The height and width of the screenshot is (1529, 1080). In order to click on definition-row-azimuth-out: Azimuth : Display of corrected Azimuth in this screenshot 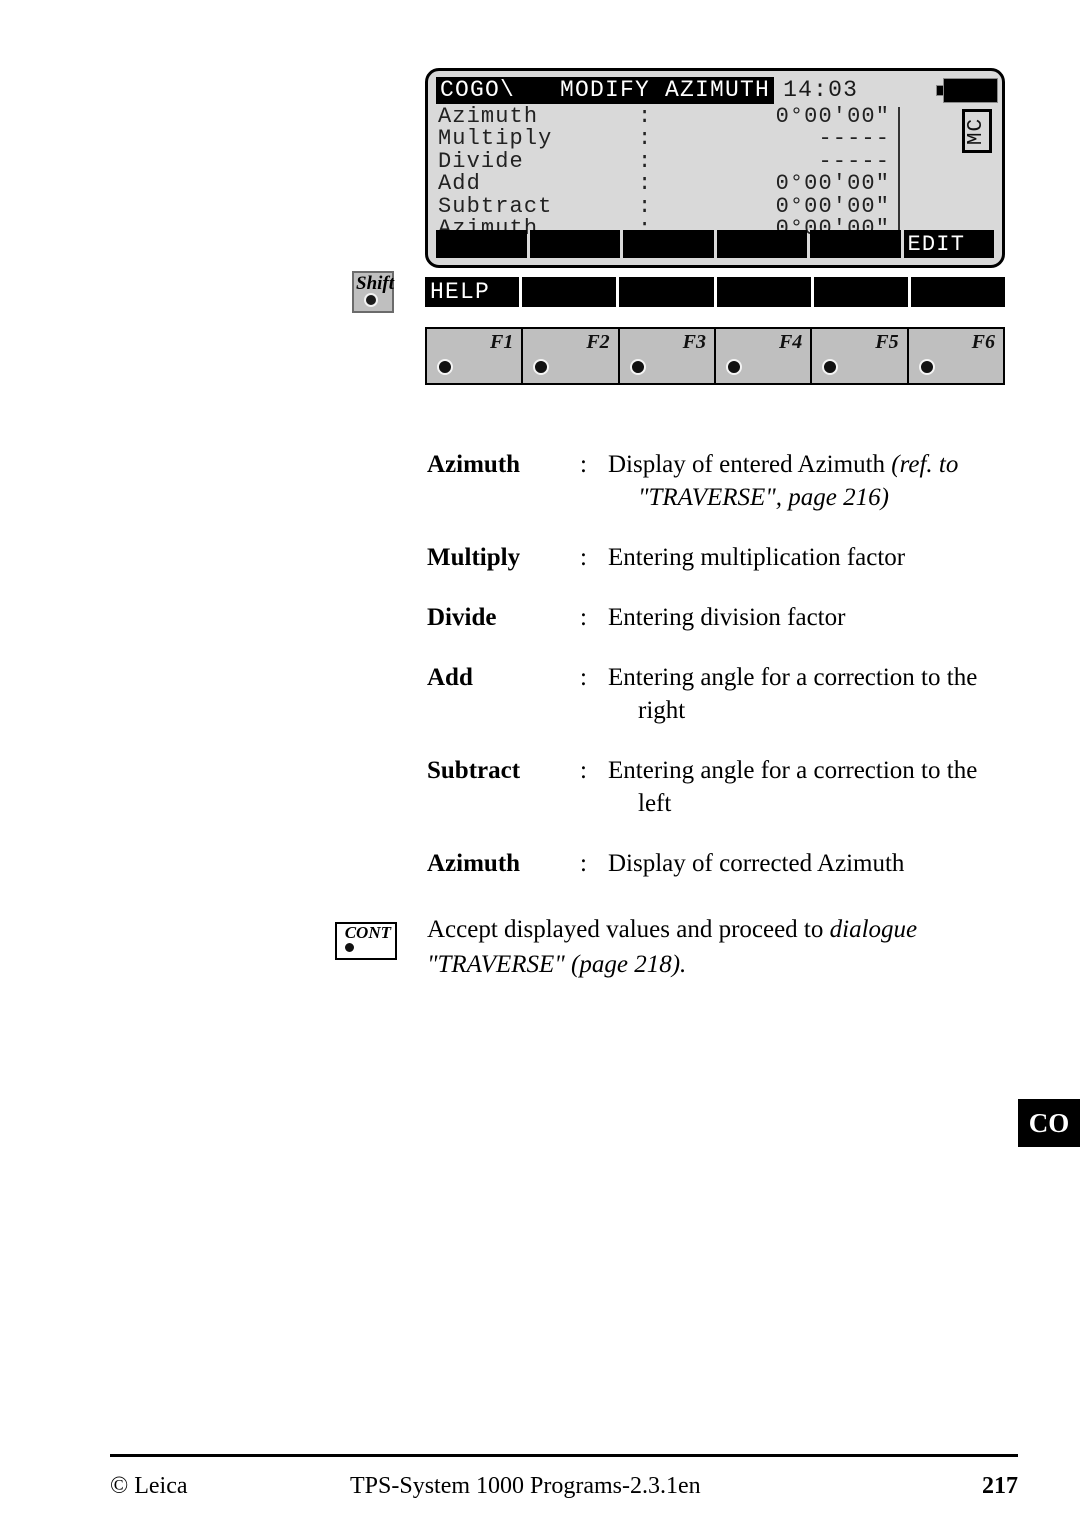, I will do `click(717, 863)`.